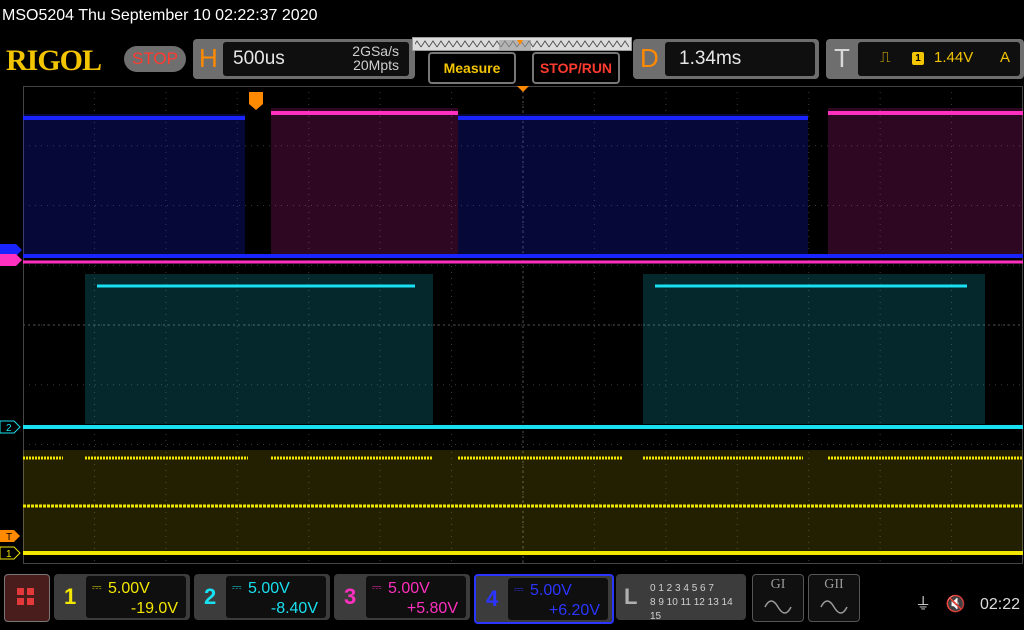 Image resolution: width=1024 pixels, height=630 pixels. What do you see at coordinates (999, 604) in the screenshot?
I see `clock-time: 02:22` at bounding box center [999, 604].